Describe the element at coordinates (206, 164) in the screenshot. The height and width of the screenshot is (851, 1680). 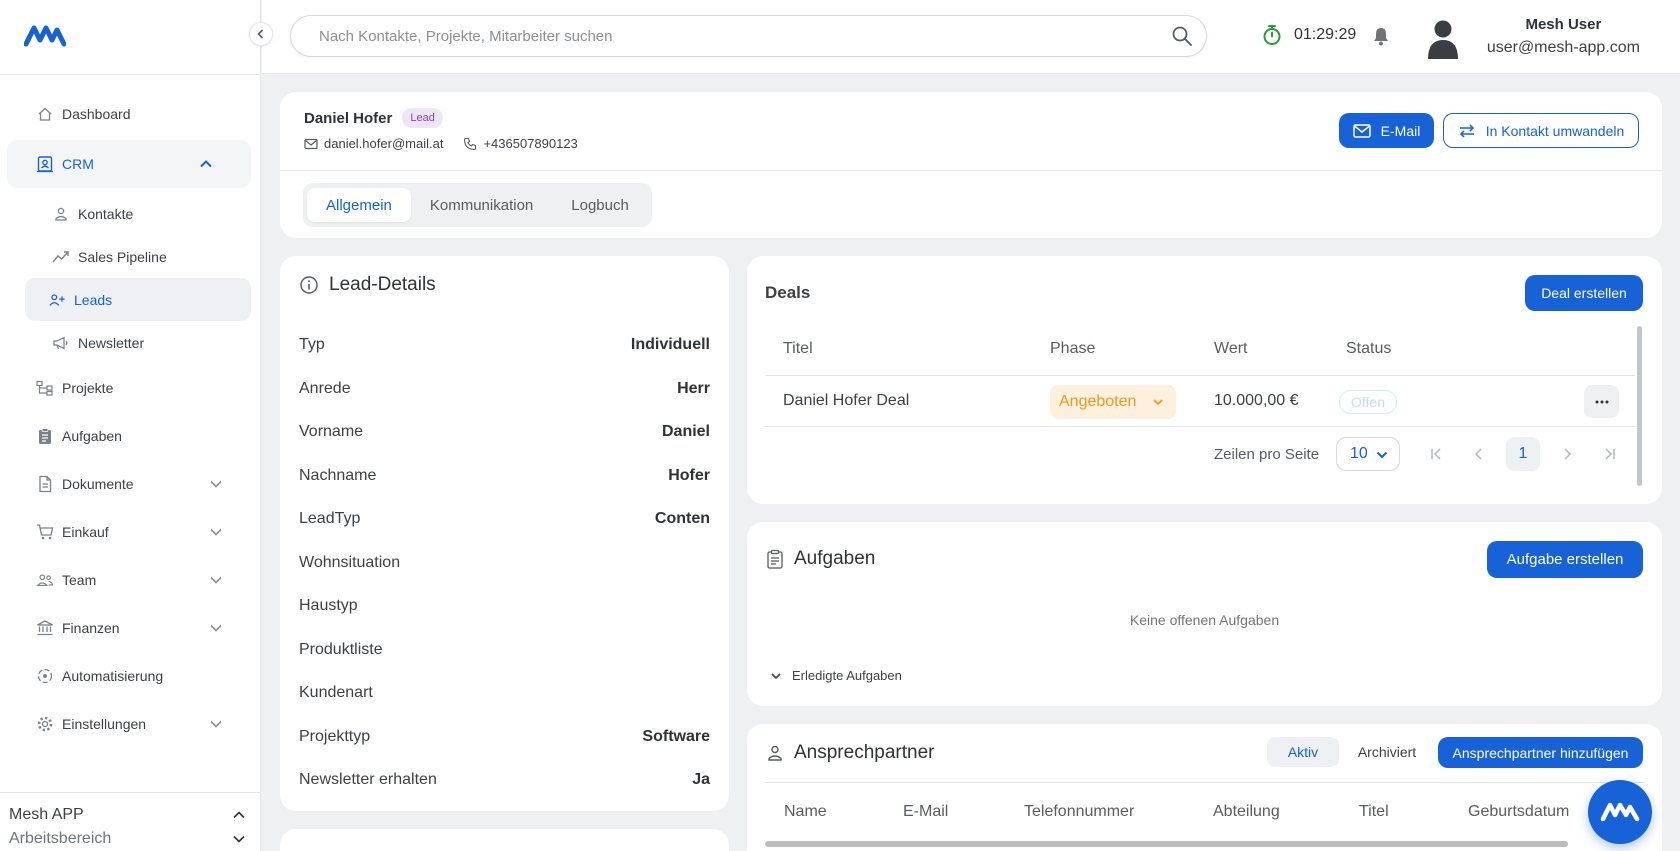
I see `chevron-up-icon` at that location.